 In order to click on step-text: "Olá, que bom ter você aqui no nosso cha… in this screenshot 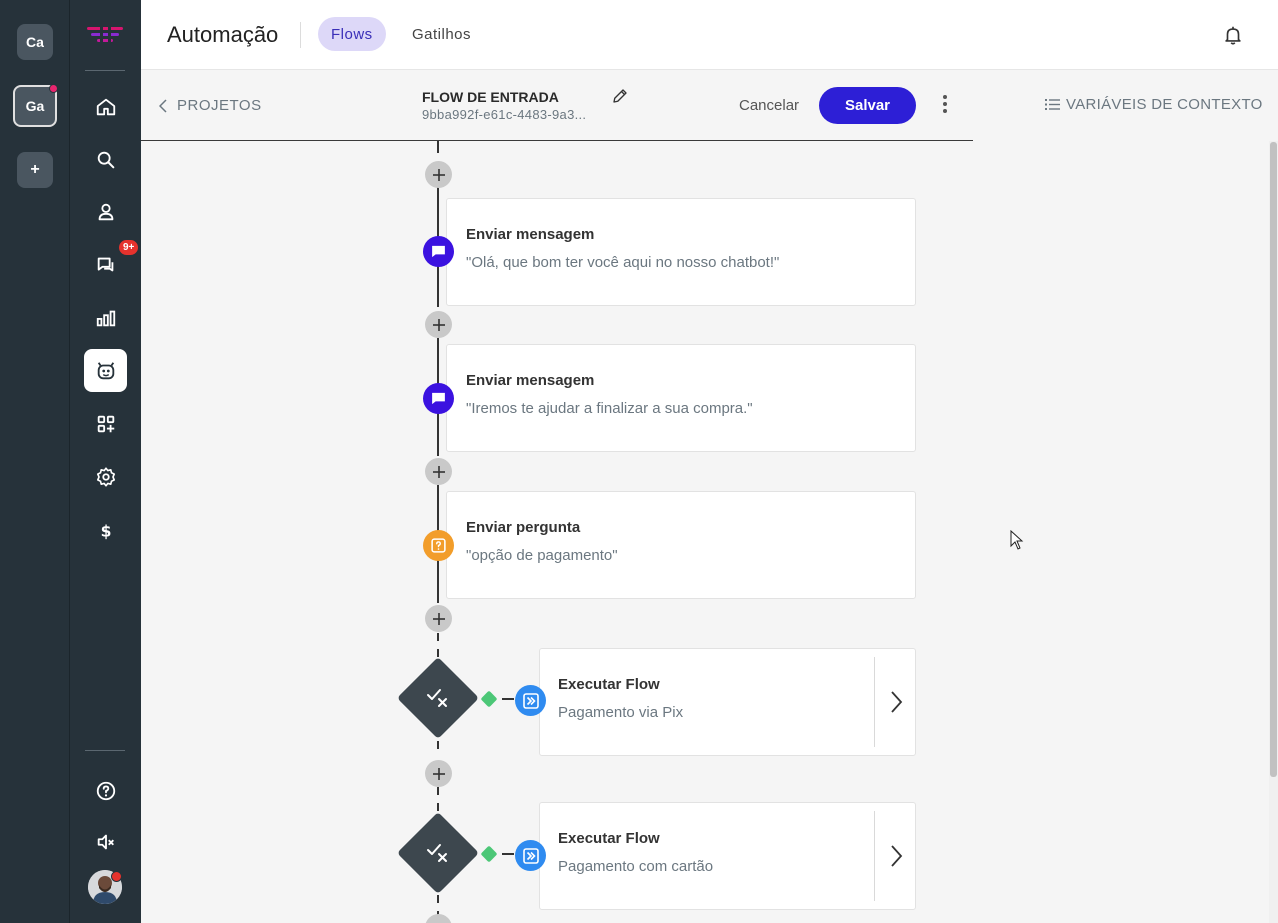, I will do `click(623, 262)`.